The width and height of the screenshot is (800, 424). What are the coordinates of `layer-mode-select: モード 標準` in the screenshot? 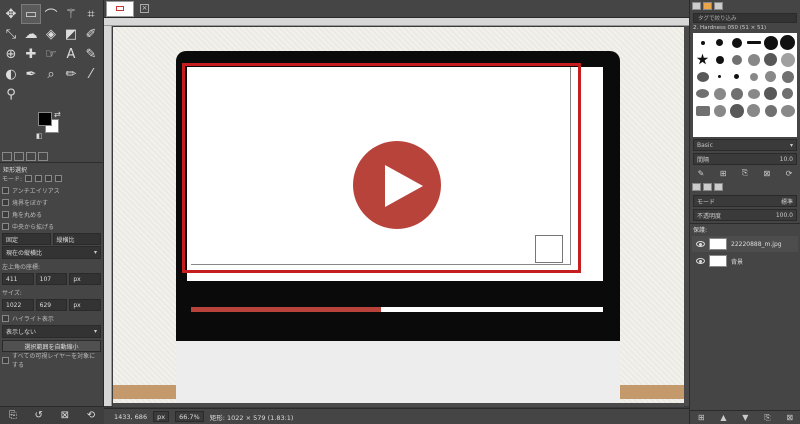 It's located at (745, 201).